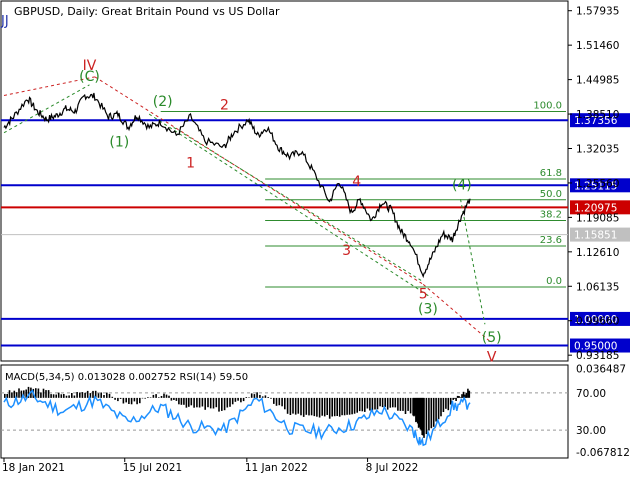 Image resolution: width=640 pixels, height=484 pixels. I want to click on fib-level-label: 61.8, so click(551, 173).